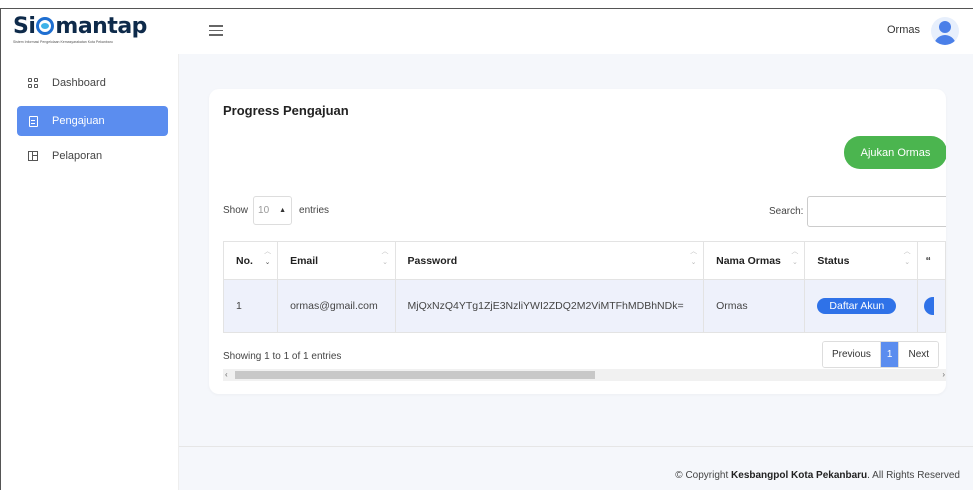 Image resolution: width=973 pixels, height=490 pixels. I want to click on ajukan-ormas-button: Ajukan Ormas, so click(895, 152).